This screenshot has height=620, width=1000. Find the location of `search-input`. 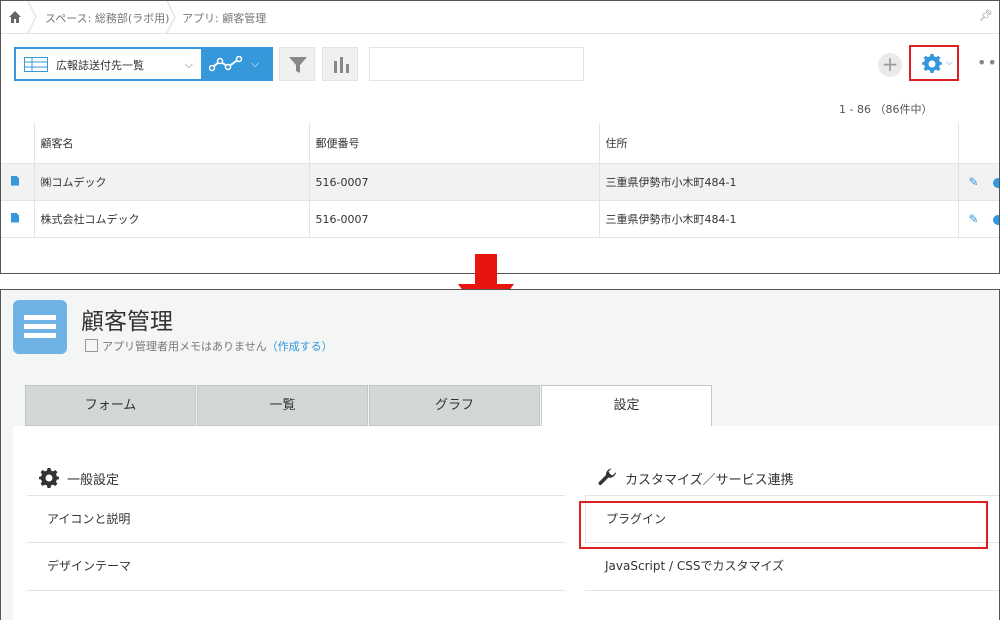

search-input is located at coordinates (476, 64).